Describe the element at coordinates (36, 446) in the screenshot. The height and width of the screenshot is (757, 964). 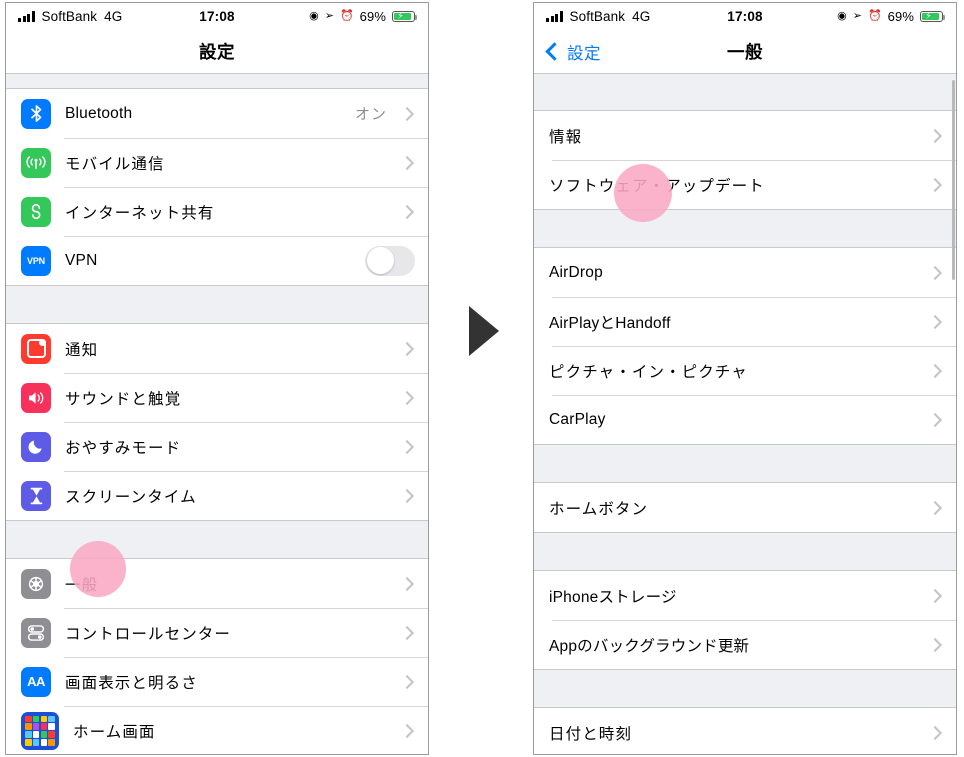
I see `do-not-disturb-icon` at that location.